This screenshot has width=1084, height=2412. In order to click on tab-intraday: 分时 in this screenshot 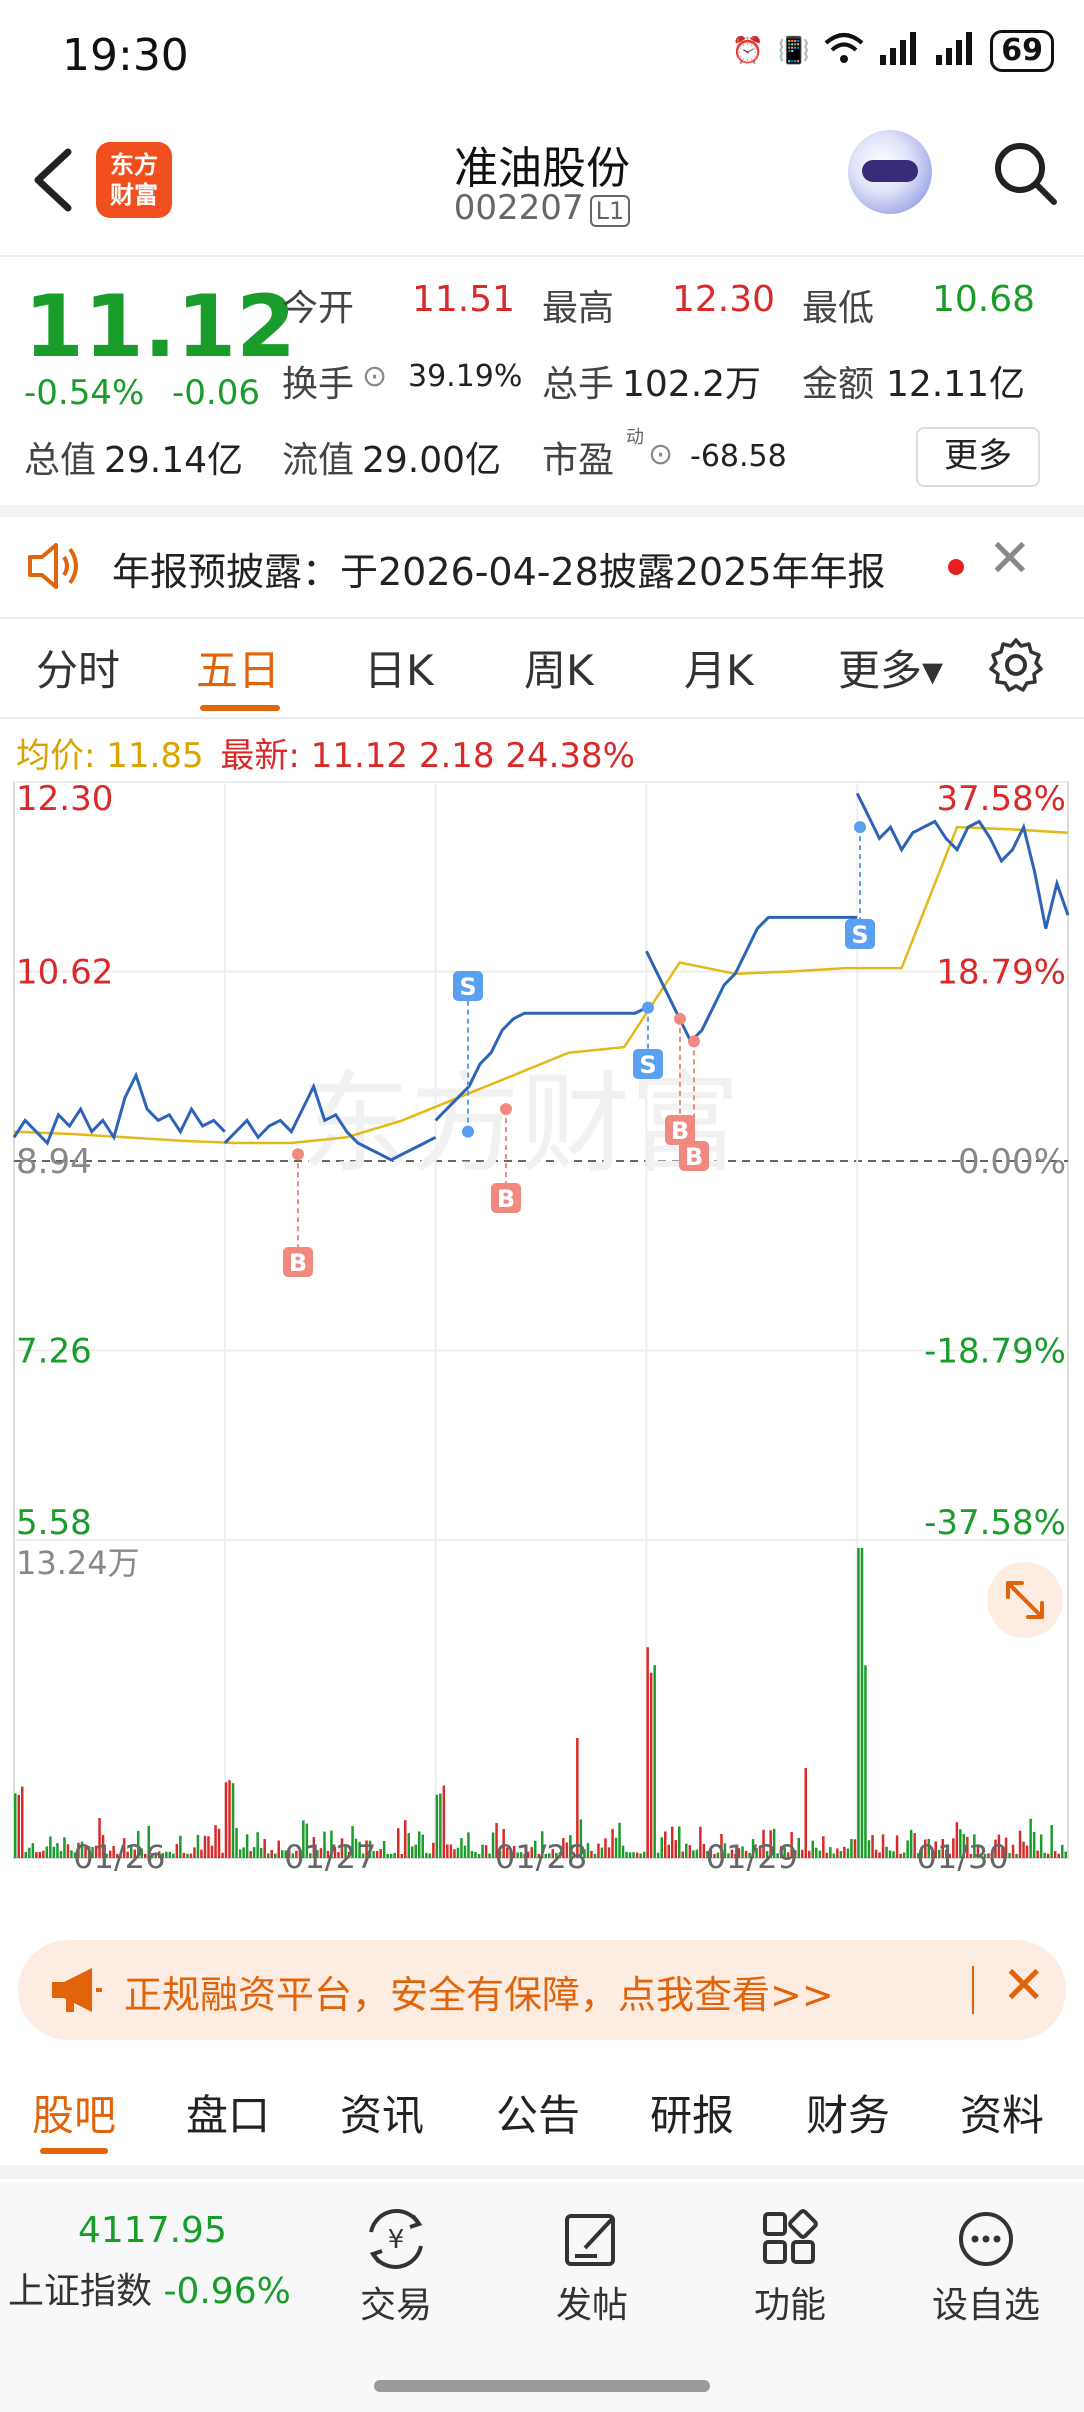, I will do `click(78, 667)`.